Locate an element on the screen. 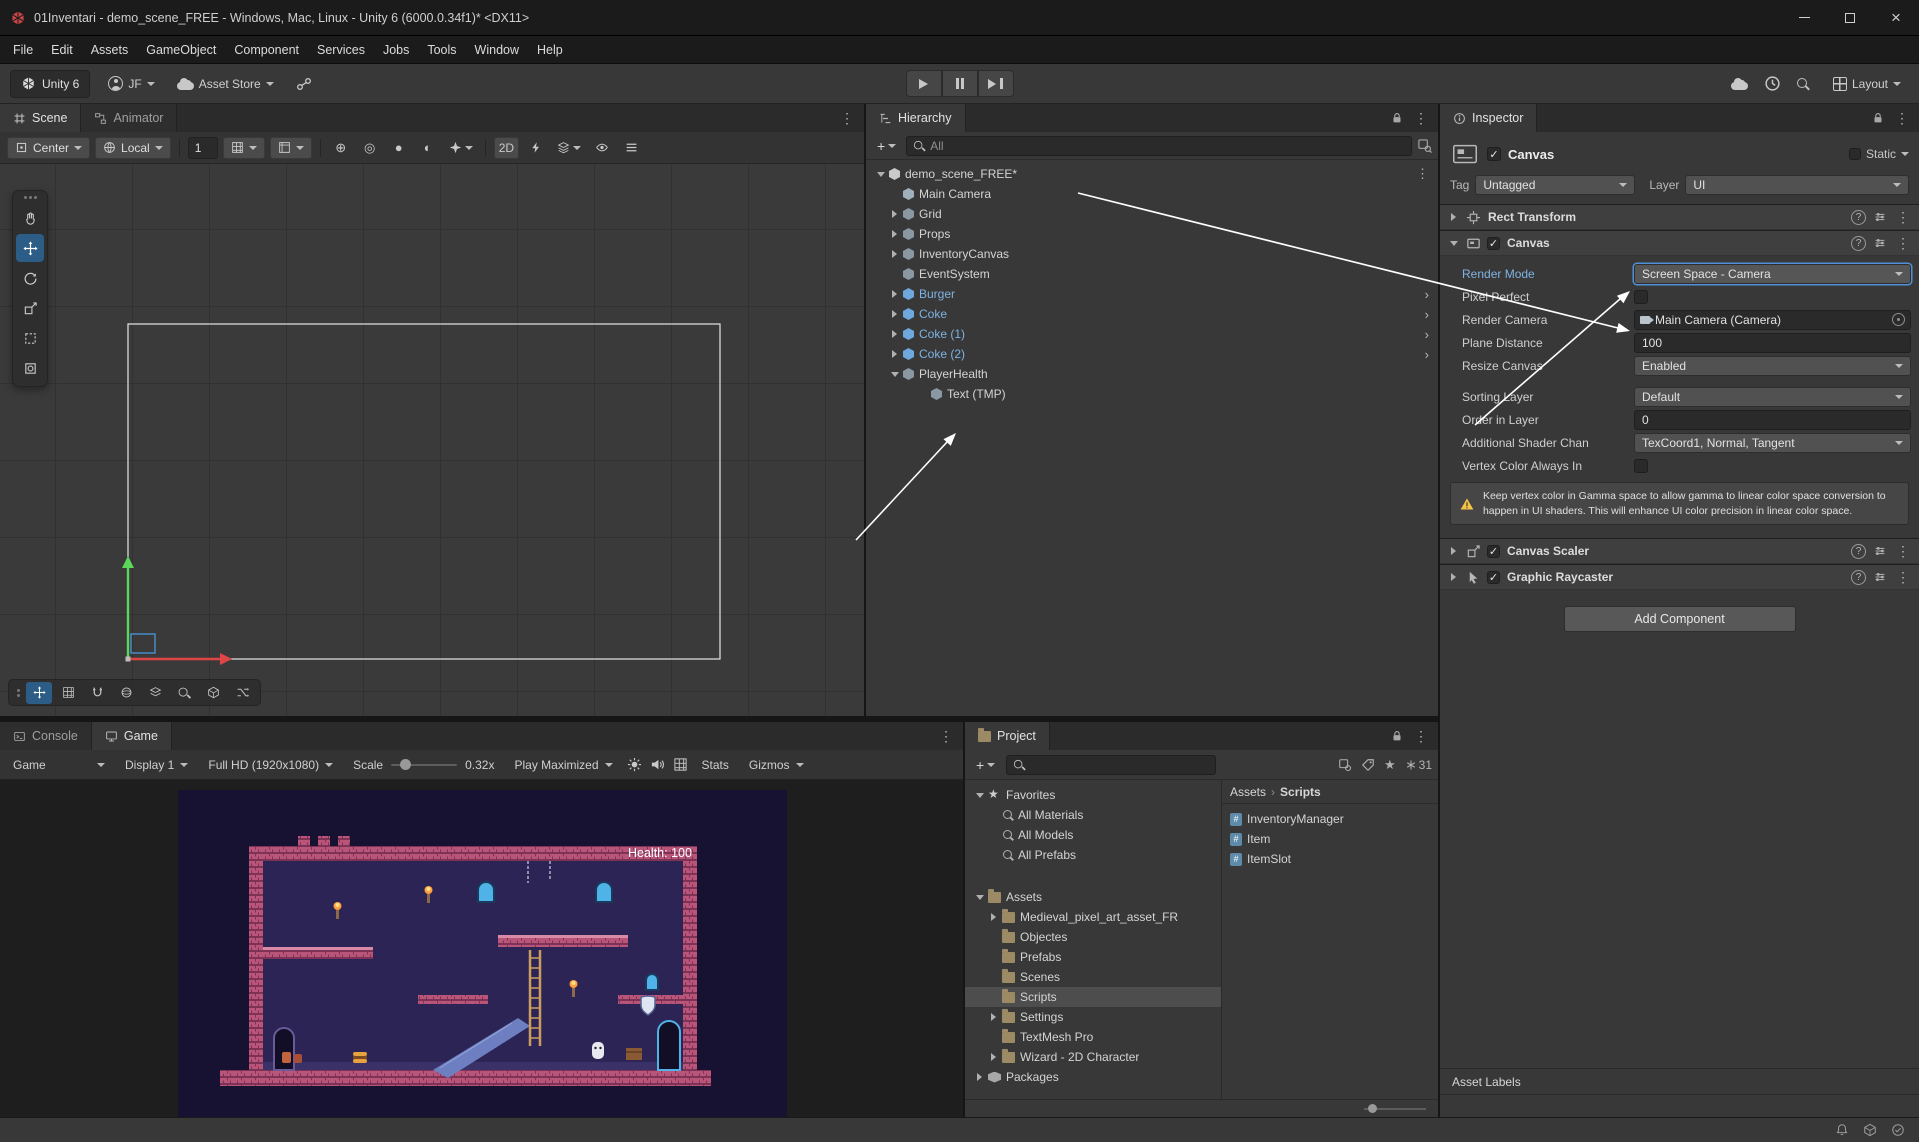  file-row: # Item is located at coordinates (1330, 839).